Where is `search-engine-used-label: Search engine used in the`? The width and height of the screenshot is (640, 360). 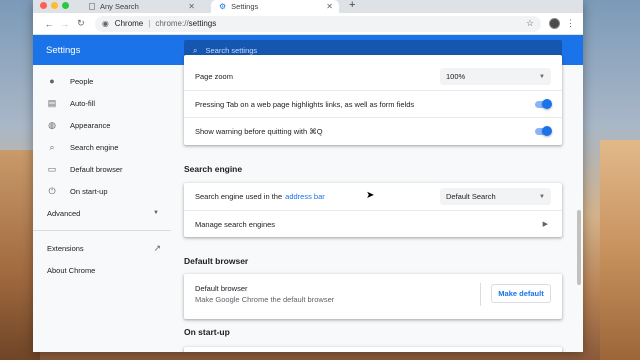
search-engine-used-label: Search engine used in the is located at coordinates (239, 196).